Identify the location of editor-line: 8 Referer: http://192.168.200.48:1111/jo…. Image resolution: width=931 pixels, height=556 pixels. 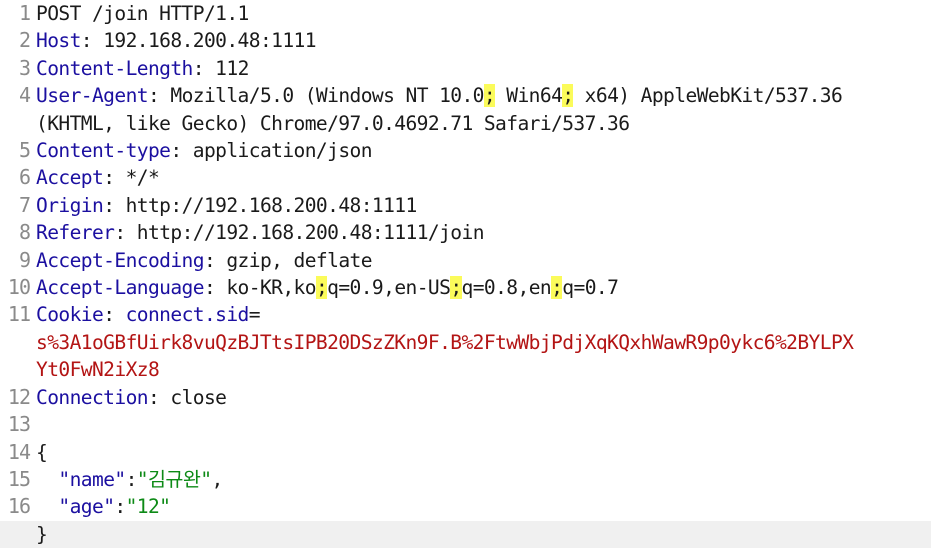
(465, 232).